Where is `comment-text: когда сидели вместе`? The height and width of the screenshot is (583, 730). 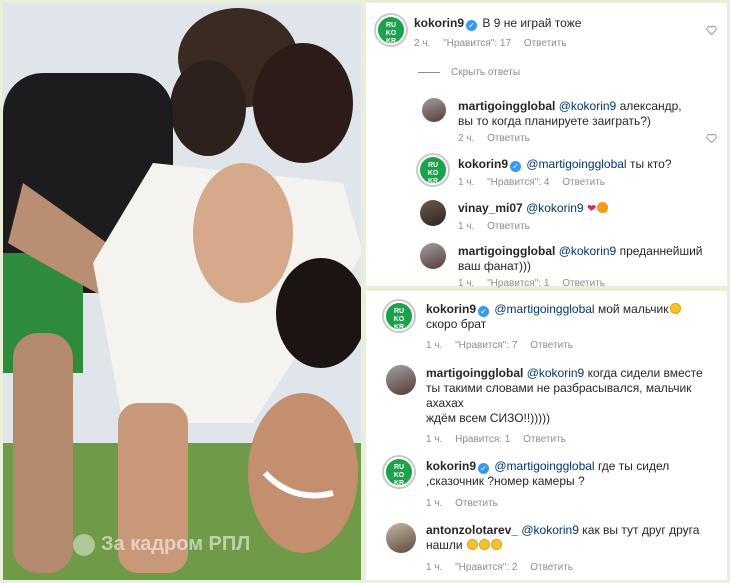
comment-text: когда сидели вместе is located at coordinates (645, 373).